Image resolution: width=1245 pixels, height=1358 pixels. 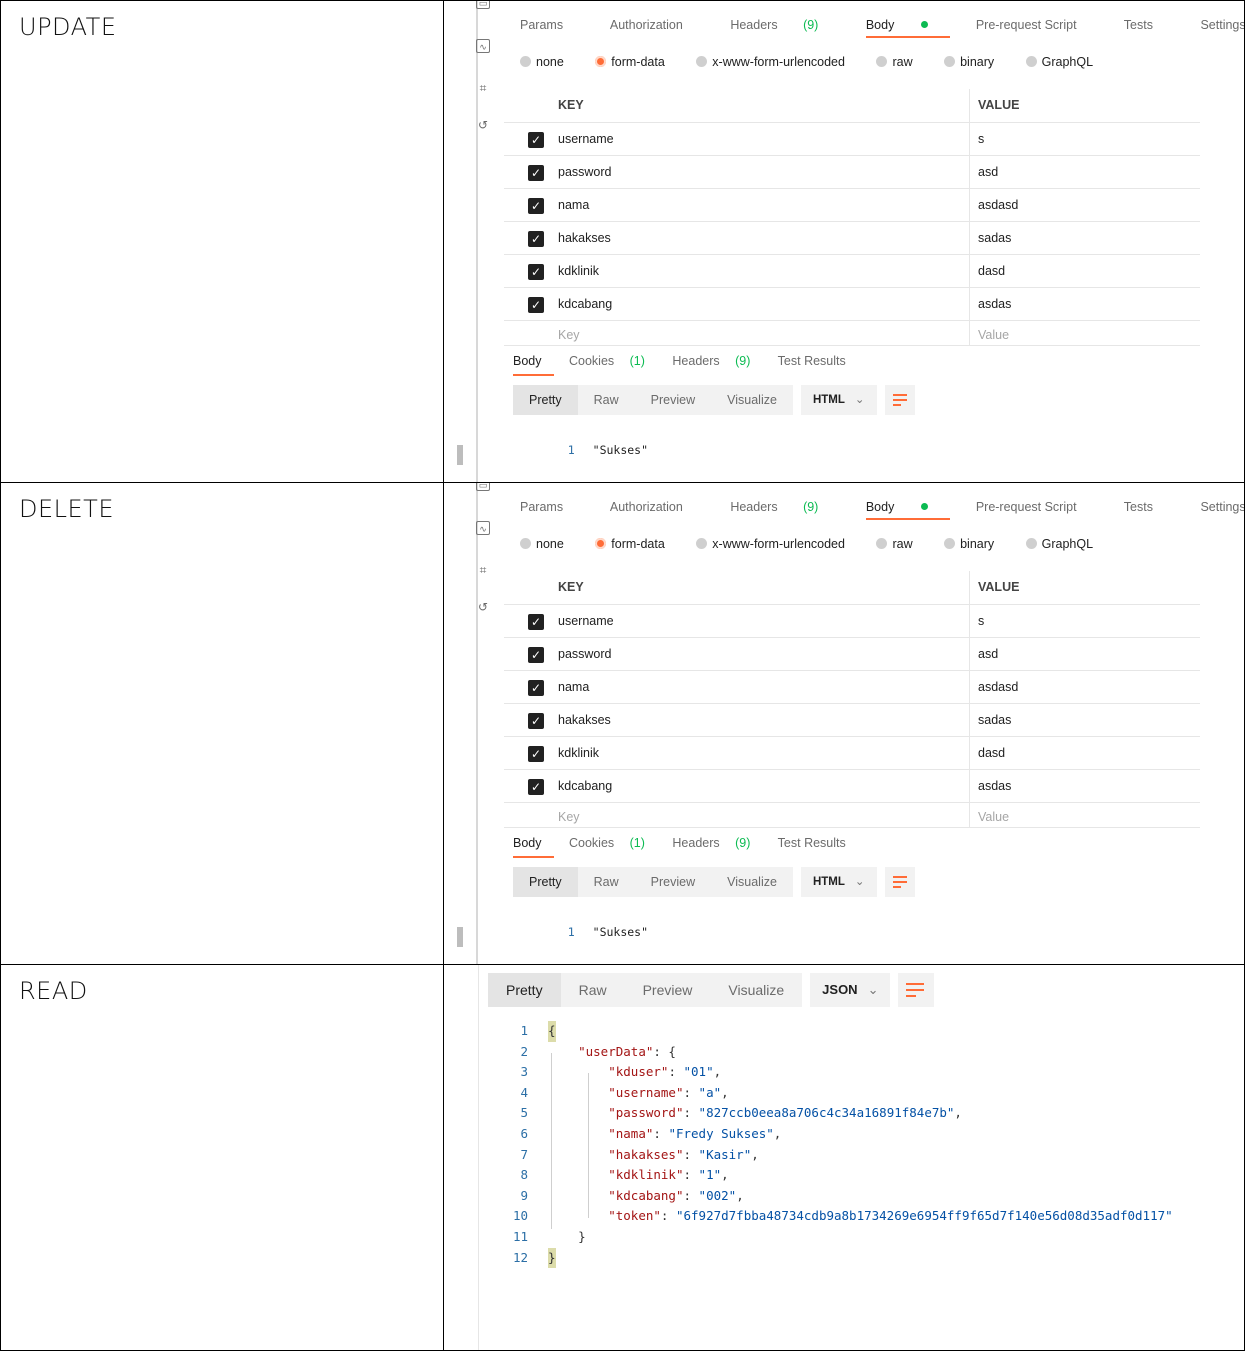 What do you see at coordinates (460, 937) in the screenshot?
I see `scrollbar-thumb` at bounding box center [460, 937].